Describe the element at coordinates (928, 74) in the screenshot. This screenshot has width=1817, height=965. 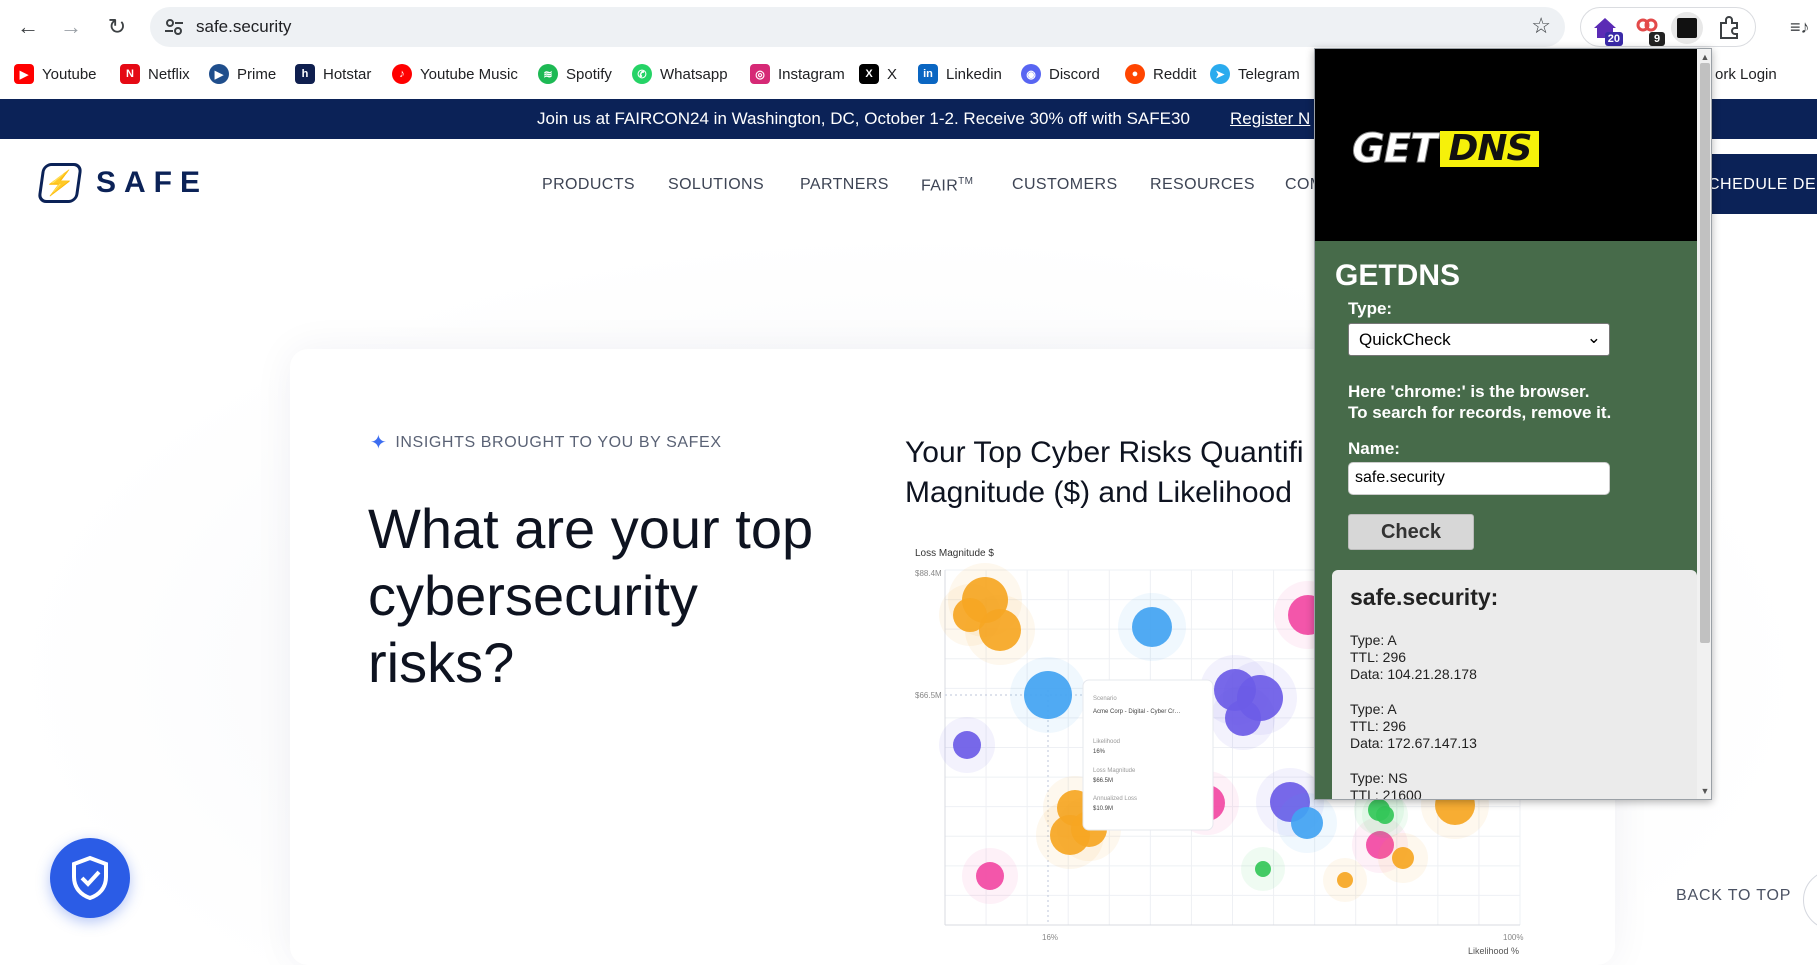
I see `linkedin-icon: in` at that location.